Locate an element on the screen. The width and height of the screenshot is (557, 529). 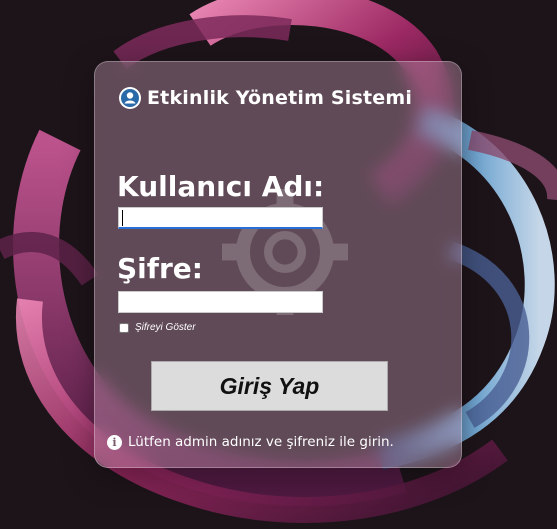
app-title-row: Etkinlik Yönetim Sistemi is located at coordinates (279, 98).